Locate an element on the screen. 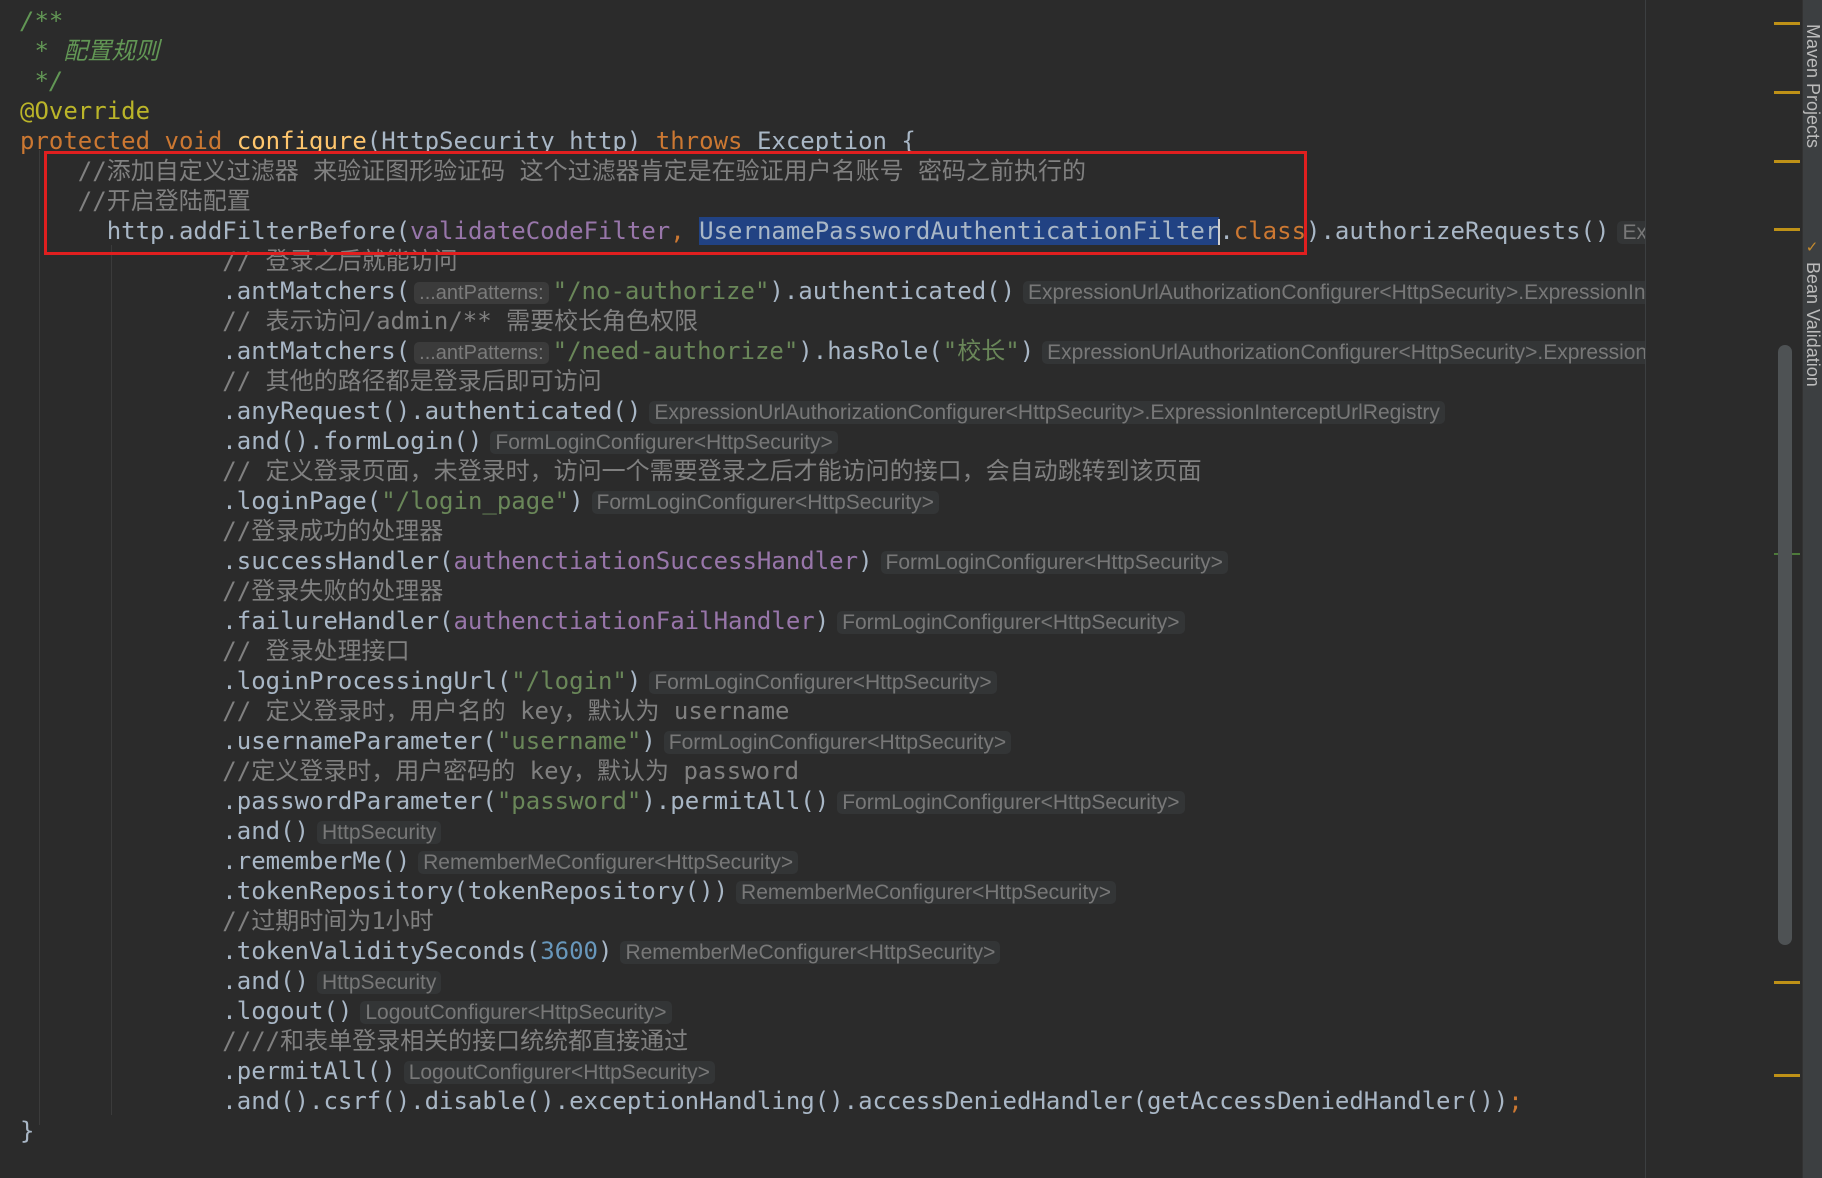 Image resolution: width=1822 pixels, height=1178 pixels. code-line: /** is located at coordinates (41, 21).